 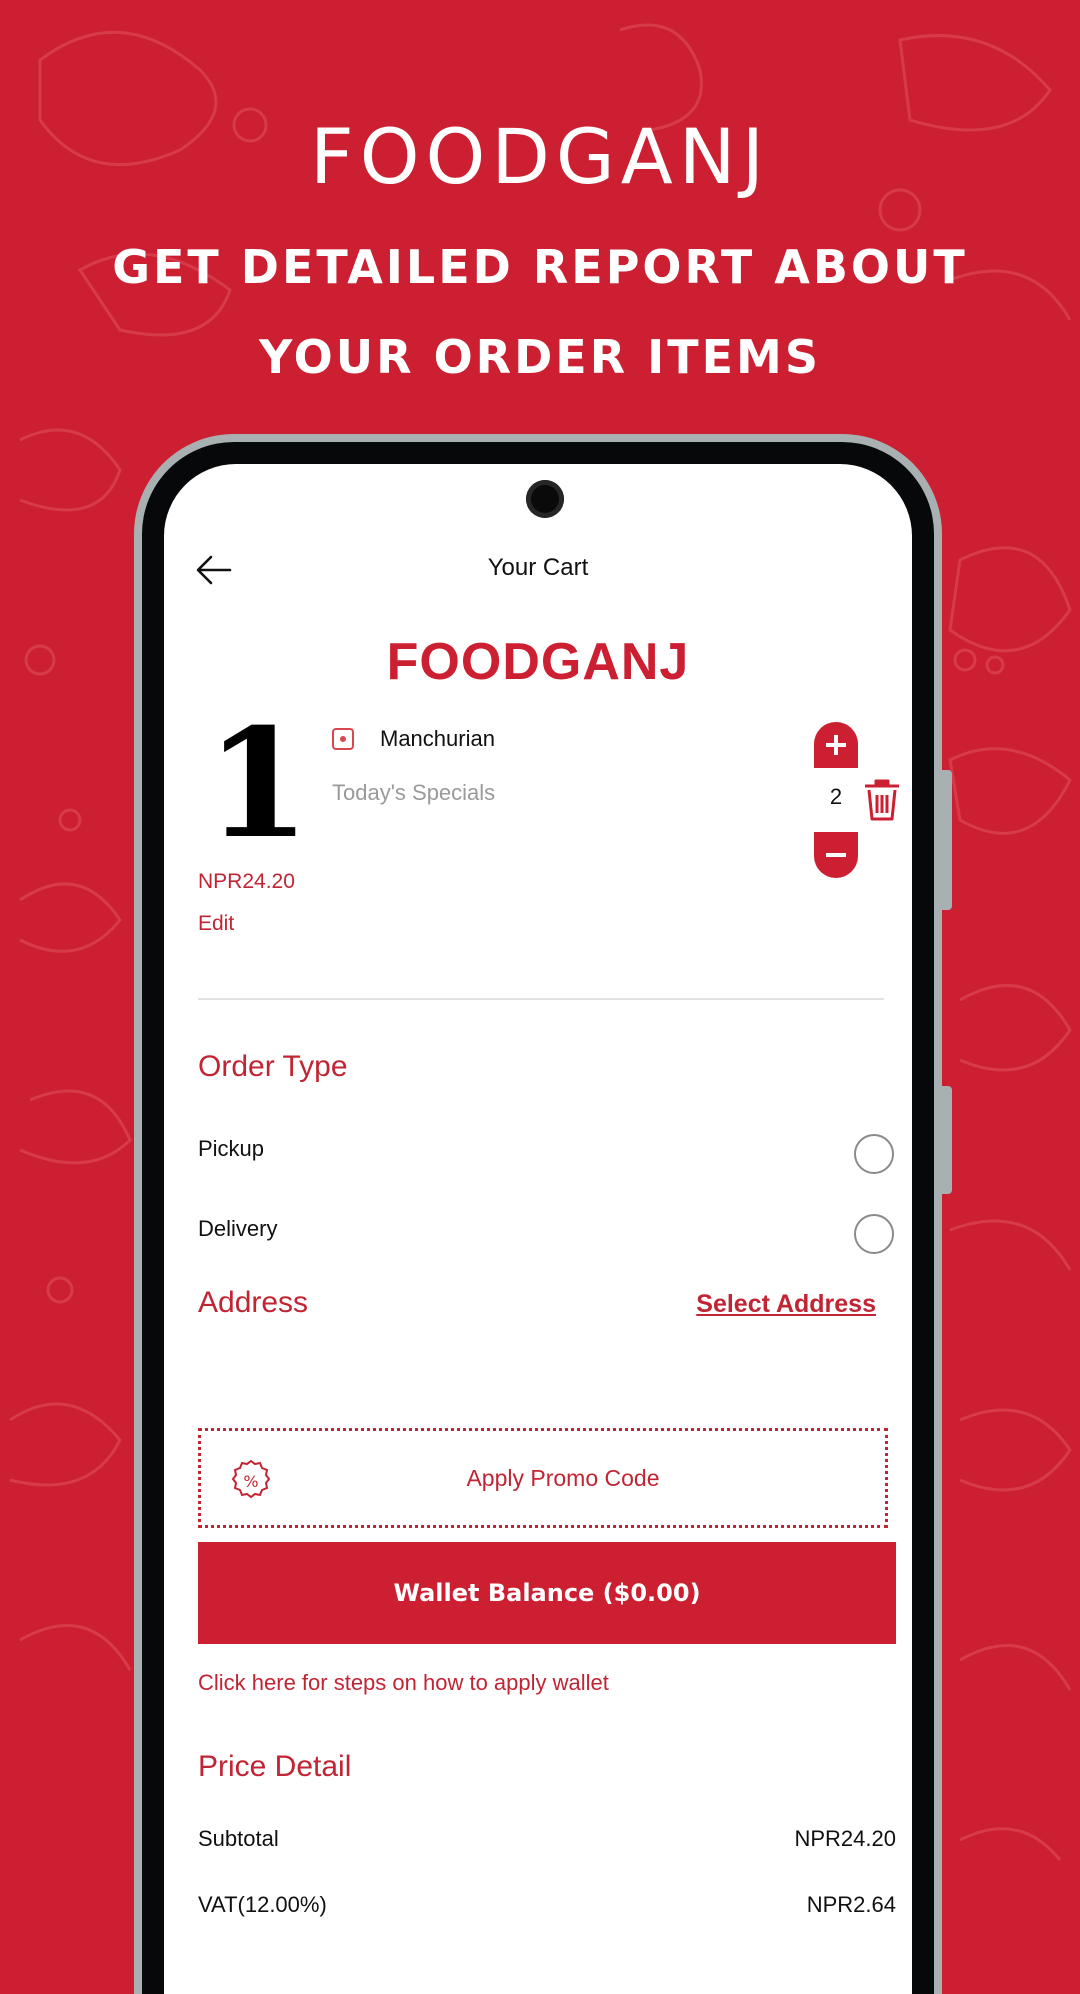 What do you see at coordinates (547, 1593) in the screenshot?
I see `wallet-balance-button: Wallet Balance ($0.00)` at bounding box center [547, 1593].